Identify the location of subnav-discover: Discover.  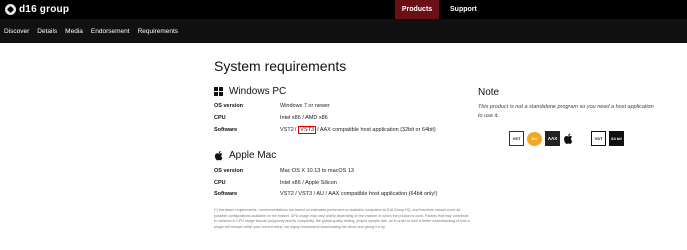
(16, 31).